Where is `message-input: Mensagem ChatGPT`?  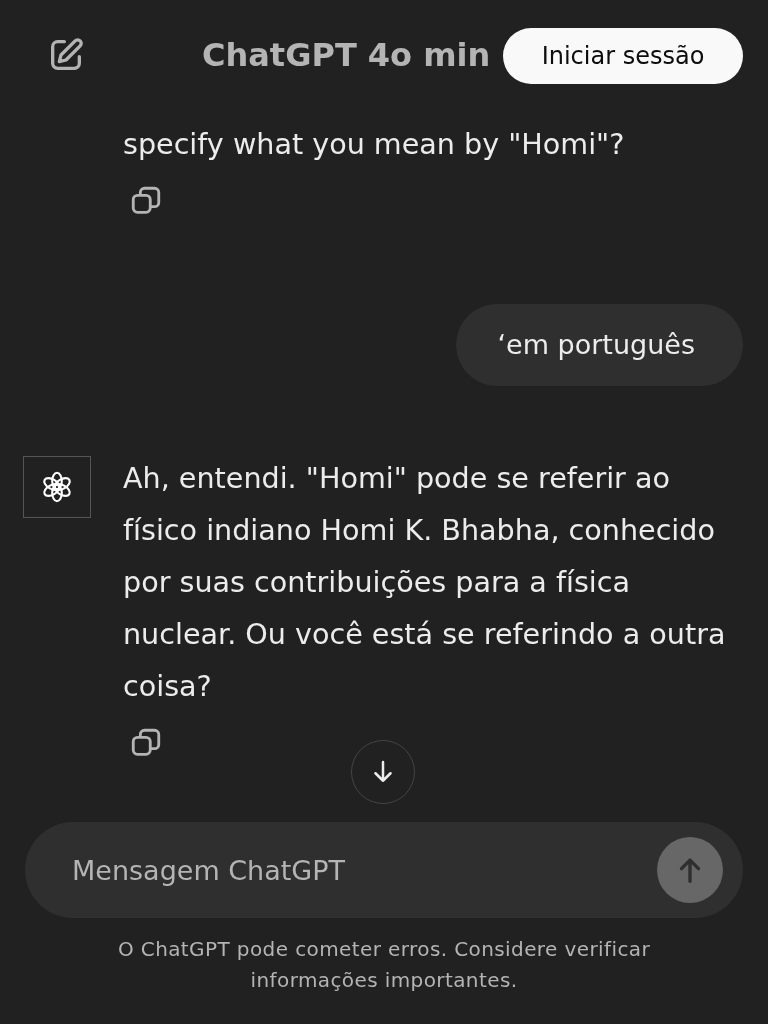
message-input: Mensagem ChatGPT is located at coordinates (363, 870).